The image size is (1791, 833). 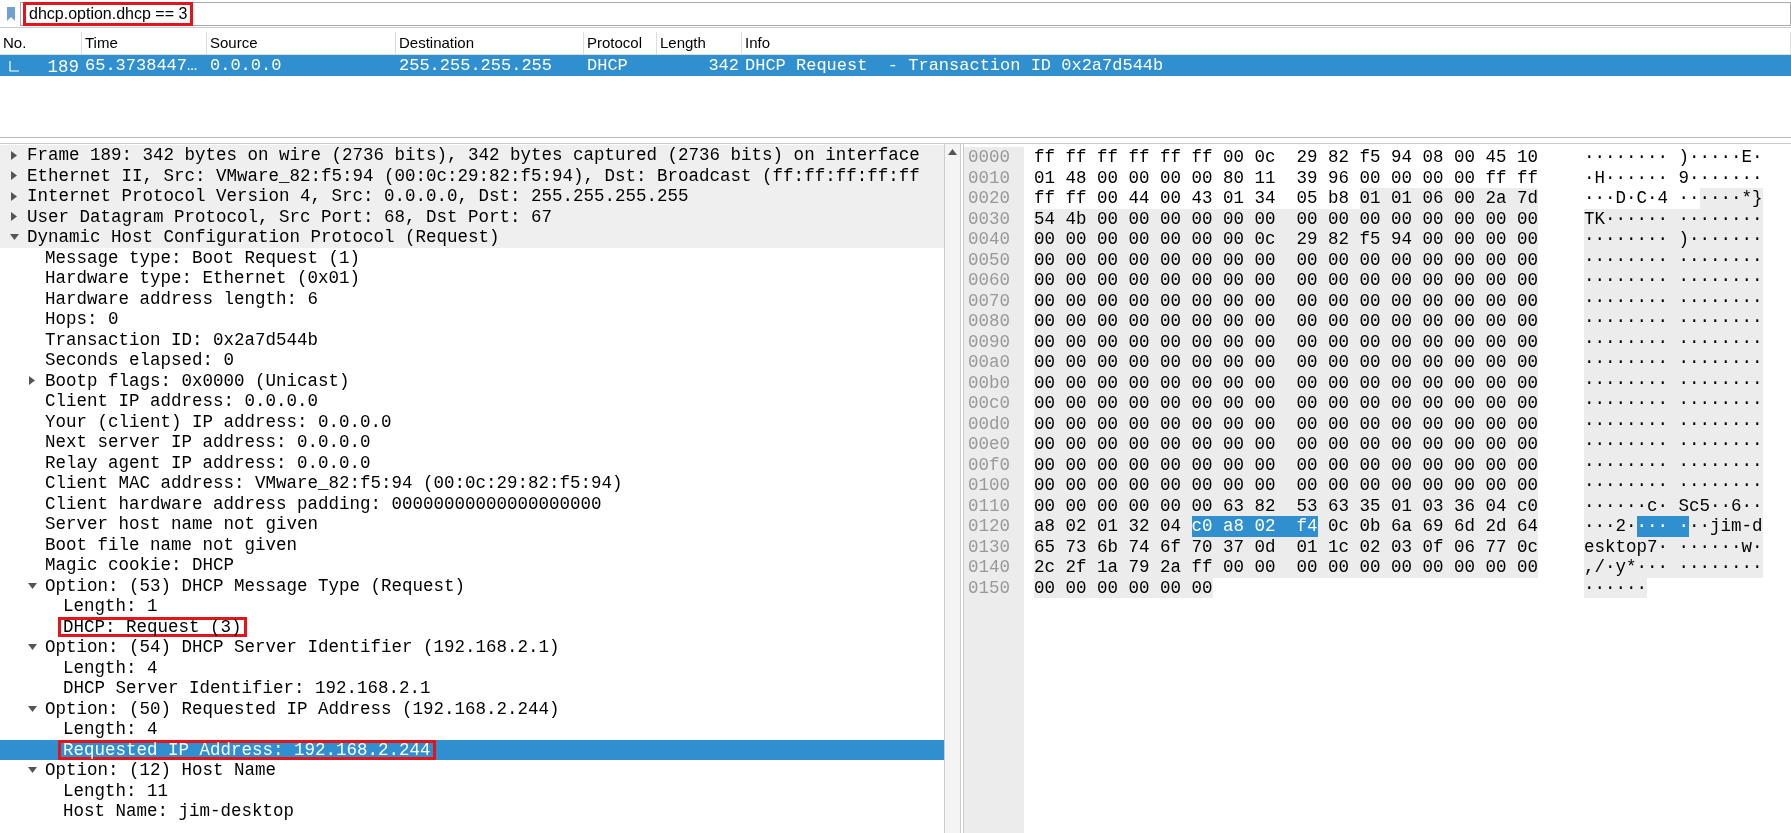 What do you see at coordinates (1726, 526) in the screenshot?
I see `ascii-bytes: ··jim-d` at bounding box center [1726, 526].